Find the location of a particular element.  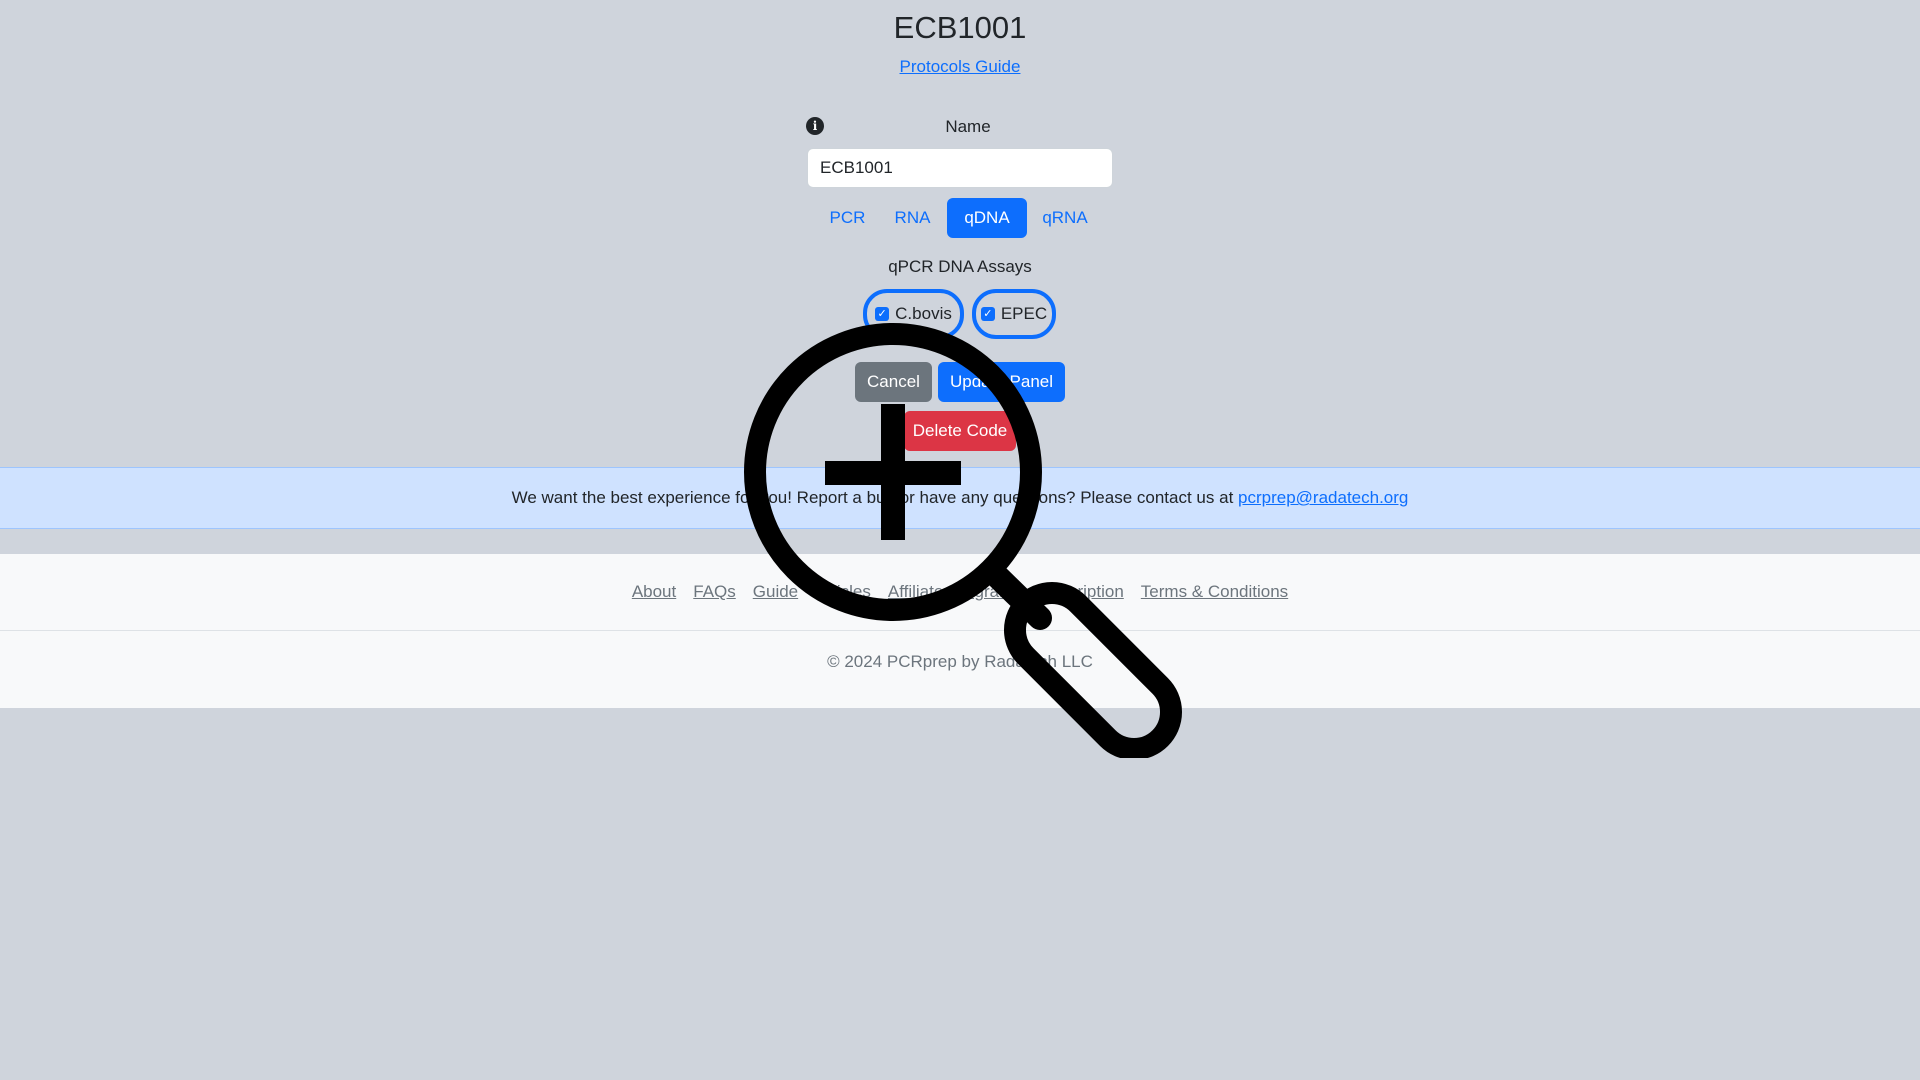

tab-pcr: PCR is located at coordinates (847, 218).